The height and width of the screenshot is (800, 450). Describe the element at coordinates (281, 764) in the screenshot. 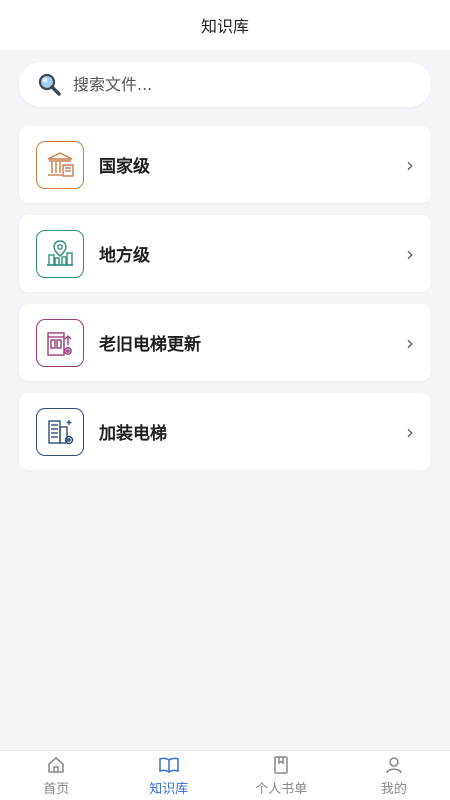

I see `bookmark-icon` at that location.